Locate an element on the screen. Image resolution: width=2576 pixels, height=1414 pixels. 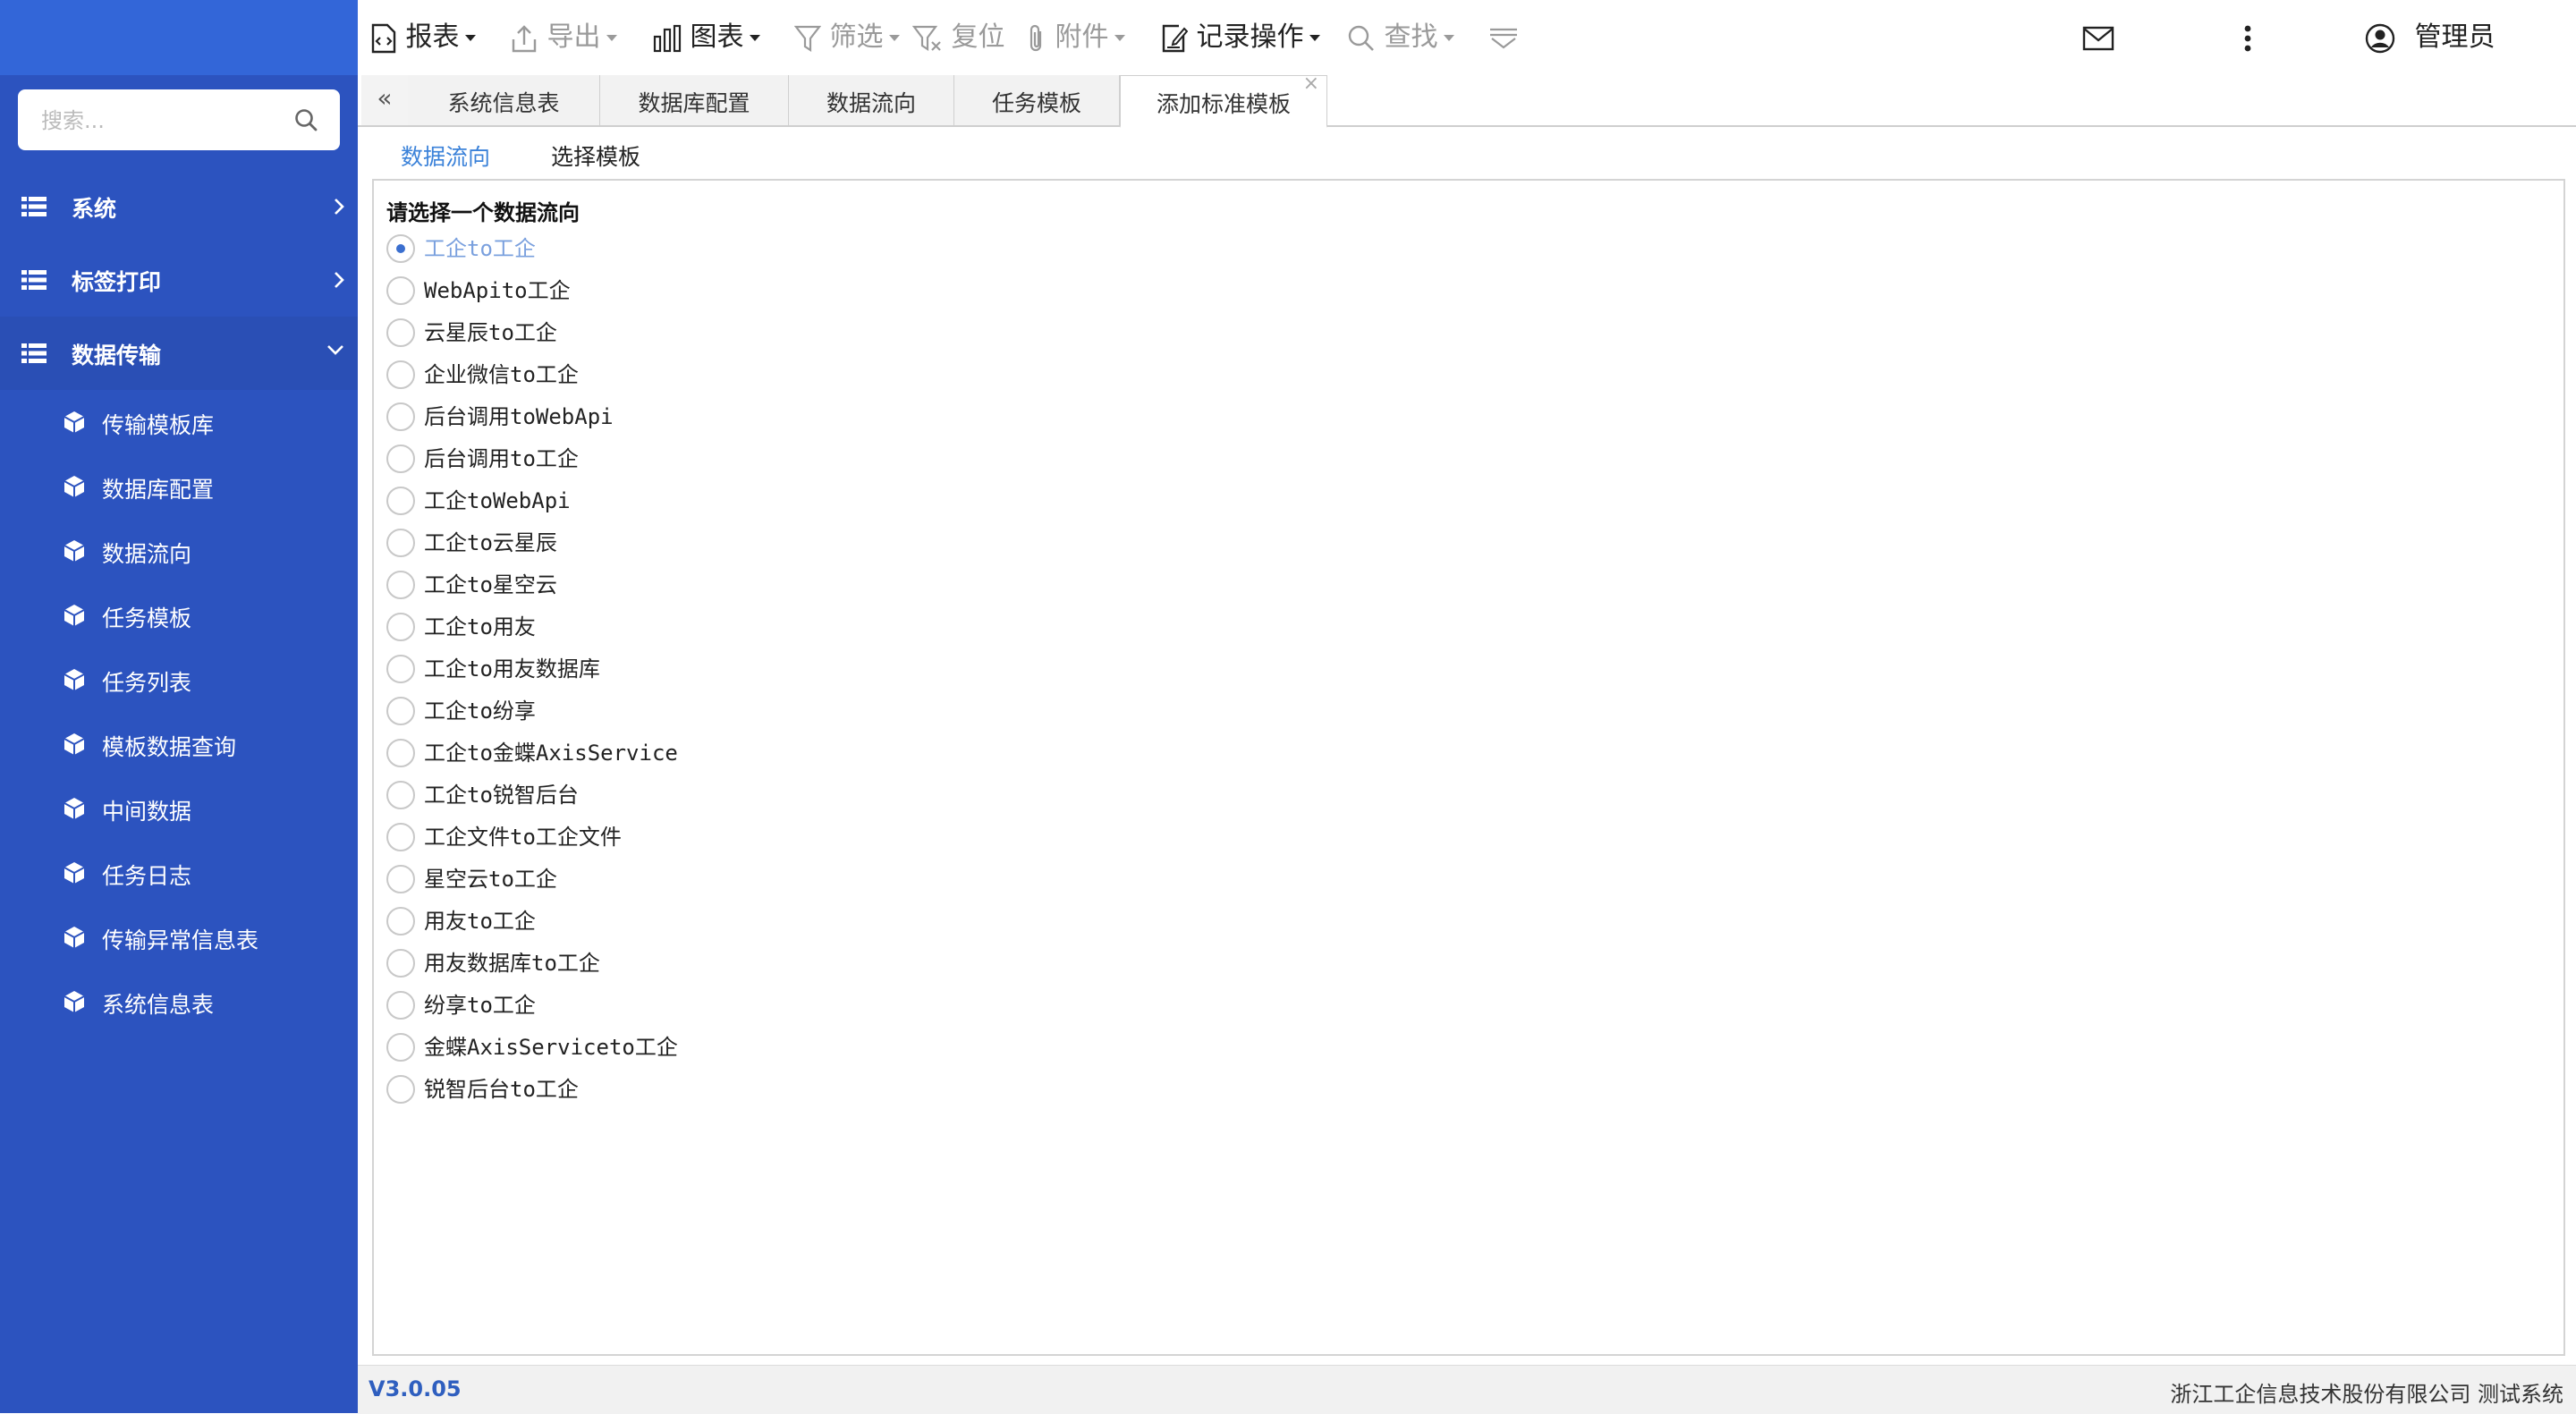
user-name: 管理员 is located at coordinates (2455, 37).